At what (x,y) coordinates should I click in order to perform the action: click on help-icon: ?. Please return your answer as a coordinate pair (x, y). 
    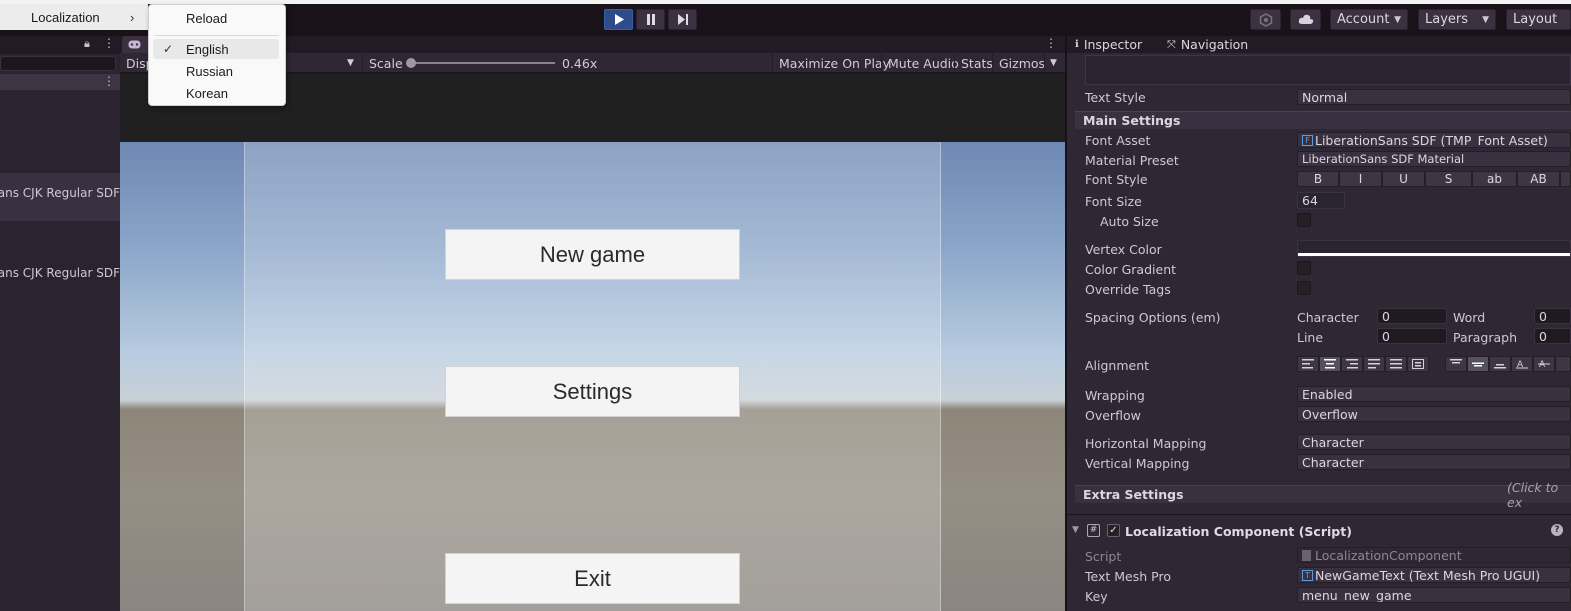
    Looking at the image, I should click on (1557, 530).